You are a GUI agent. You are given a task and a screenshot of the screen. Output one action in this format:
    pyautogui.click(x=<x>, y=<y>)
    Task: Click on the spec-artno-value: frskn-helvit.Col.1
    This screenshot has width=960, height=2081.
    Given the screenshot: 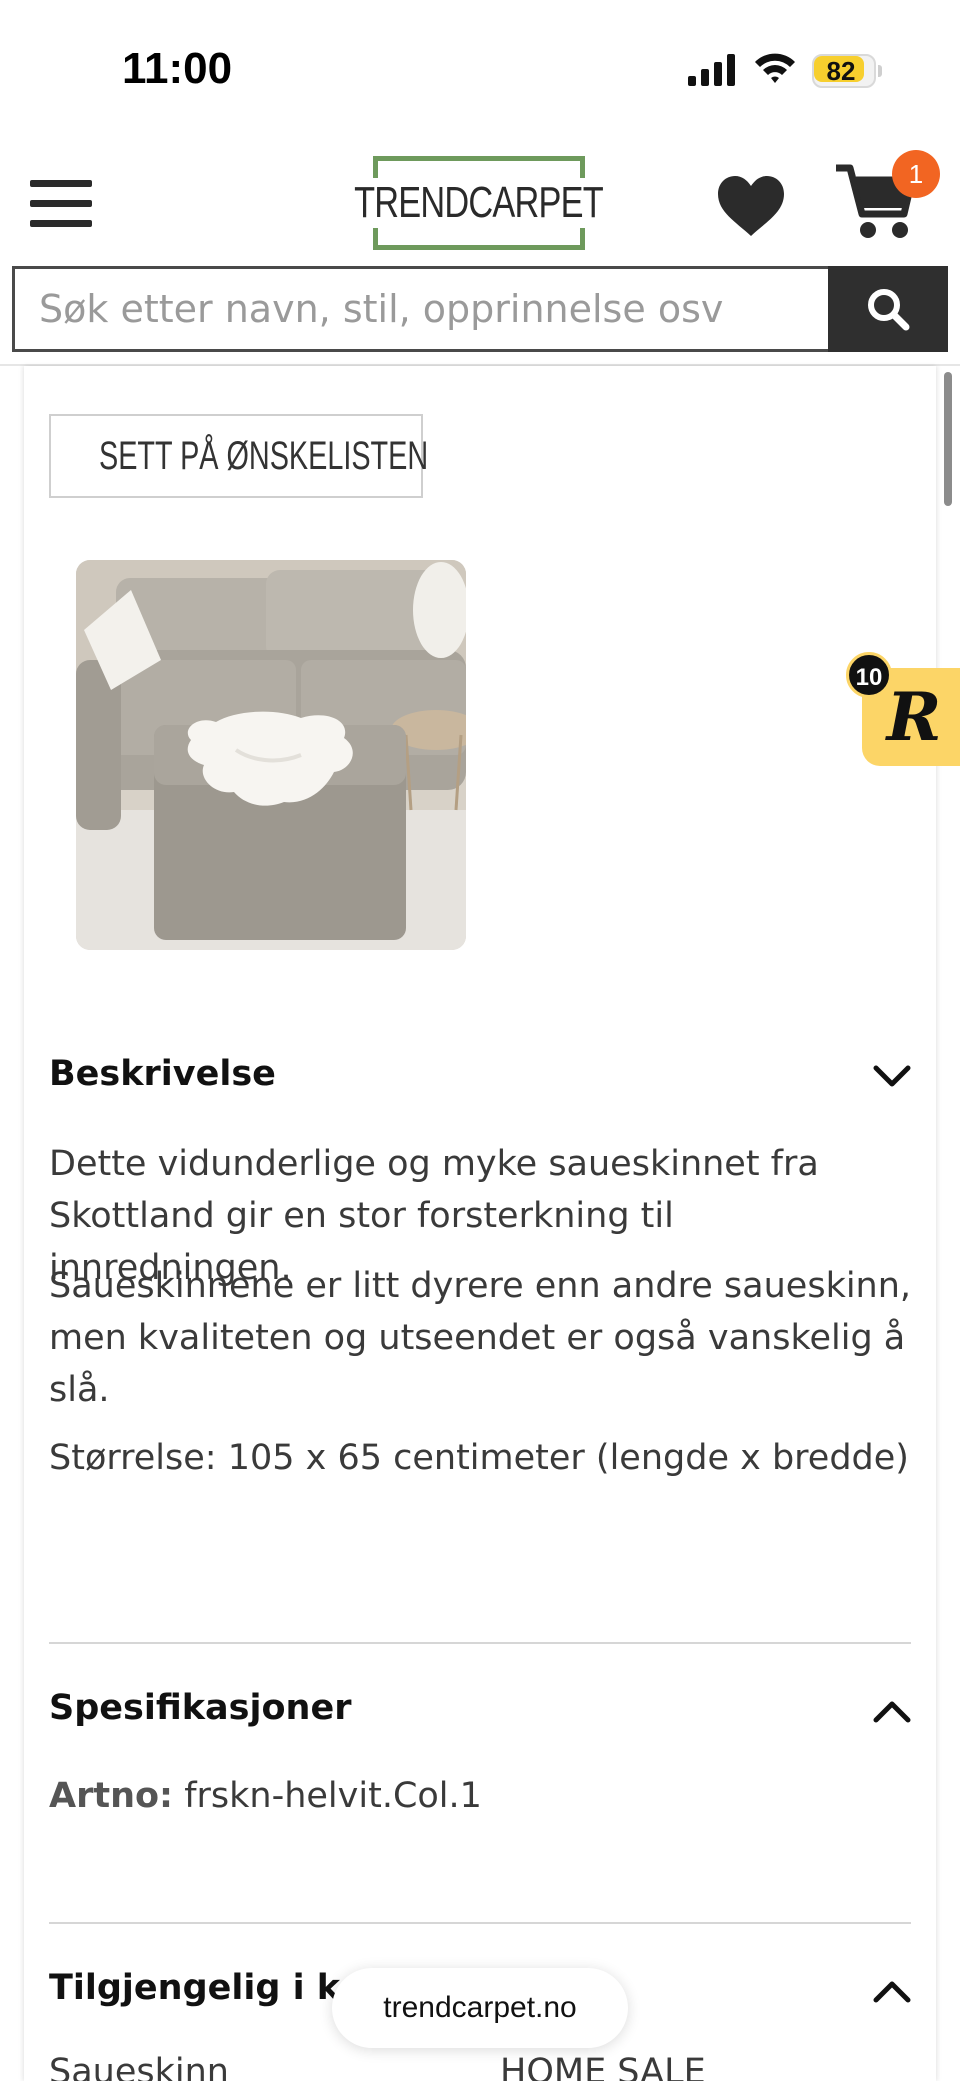 What is the action you would take?
    pyautogui.click(x=333, y=1796)
    